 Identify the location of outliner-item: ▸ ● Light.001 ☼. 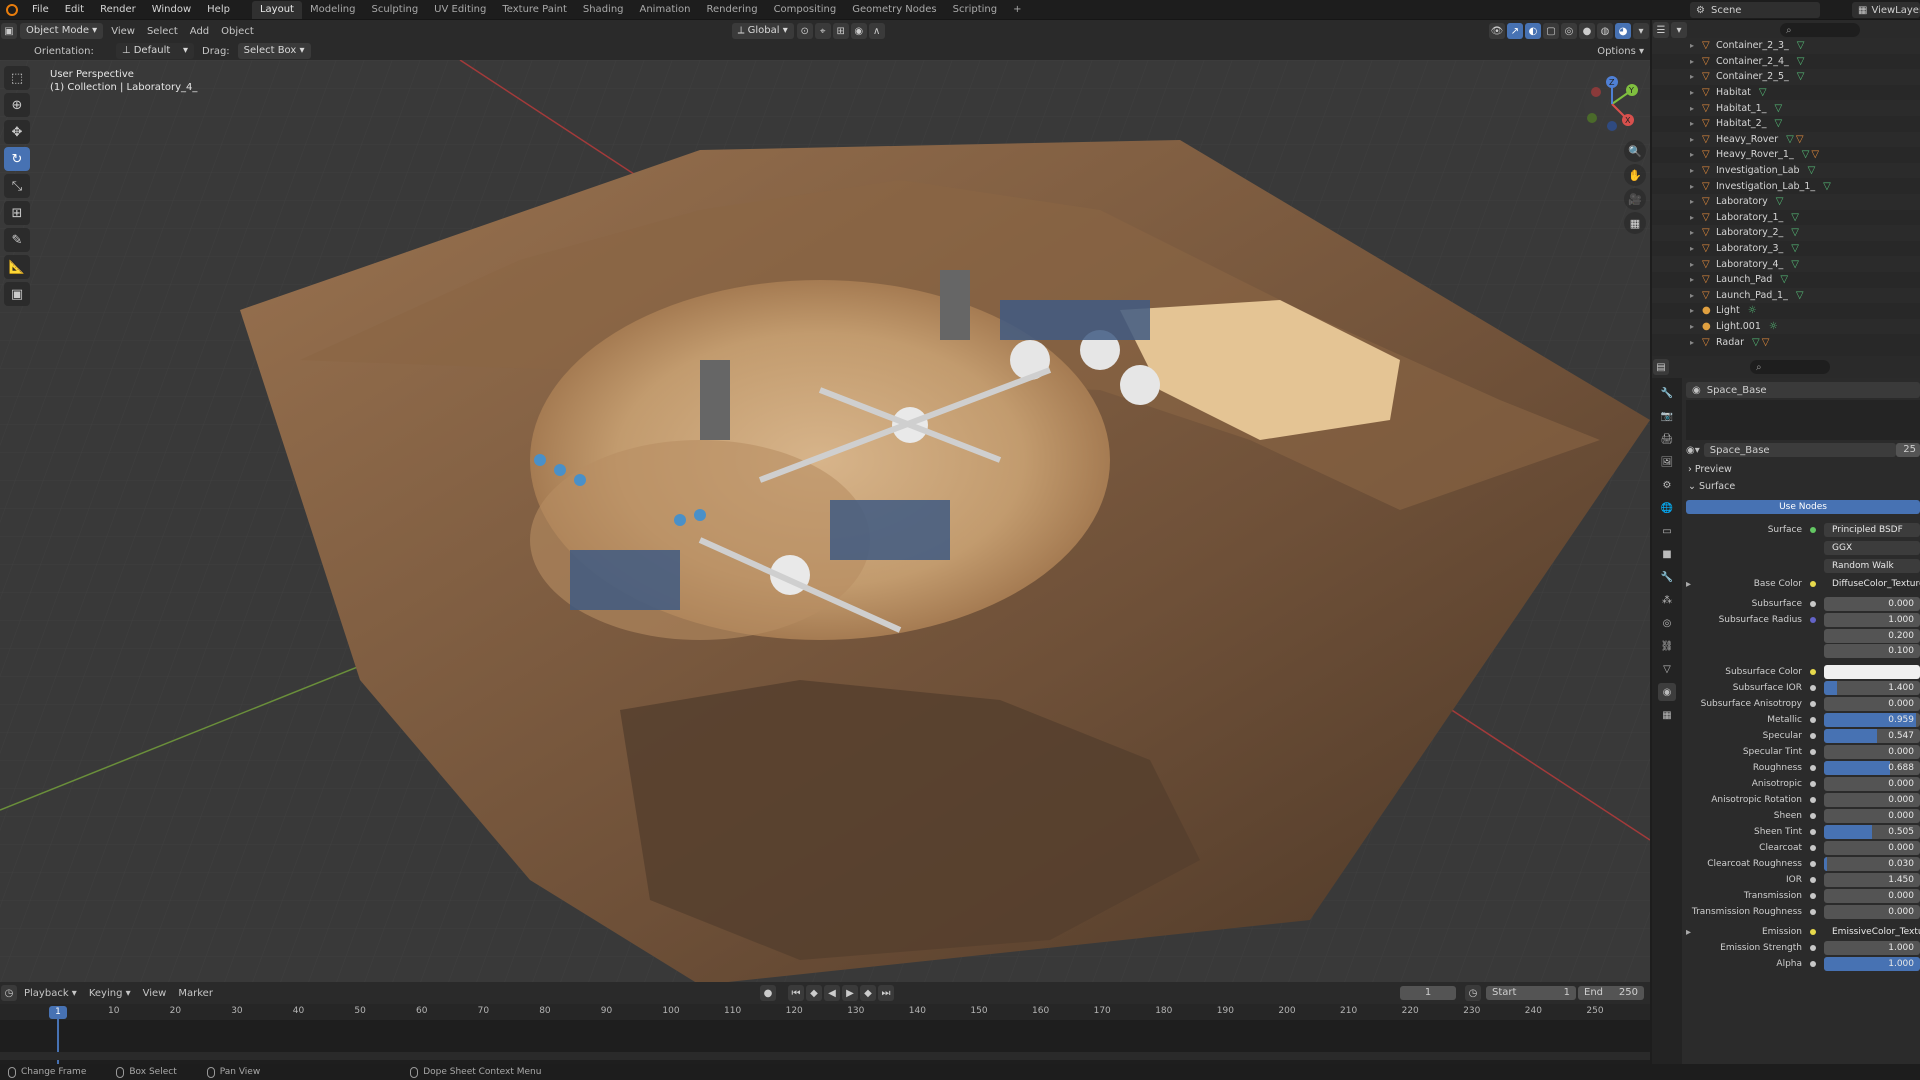
(1786, 326).